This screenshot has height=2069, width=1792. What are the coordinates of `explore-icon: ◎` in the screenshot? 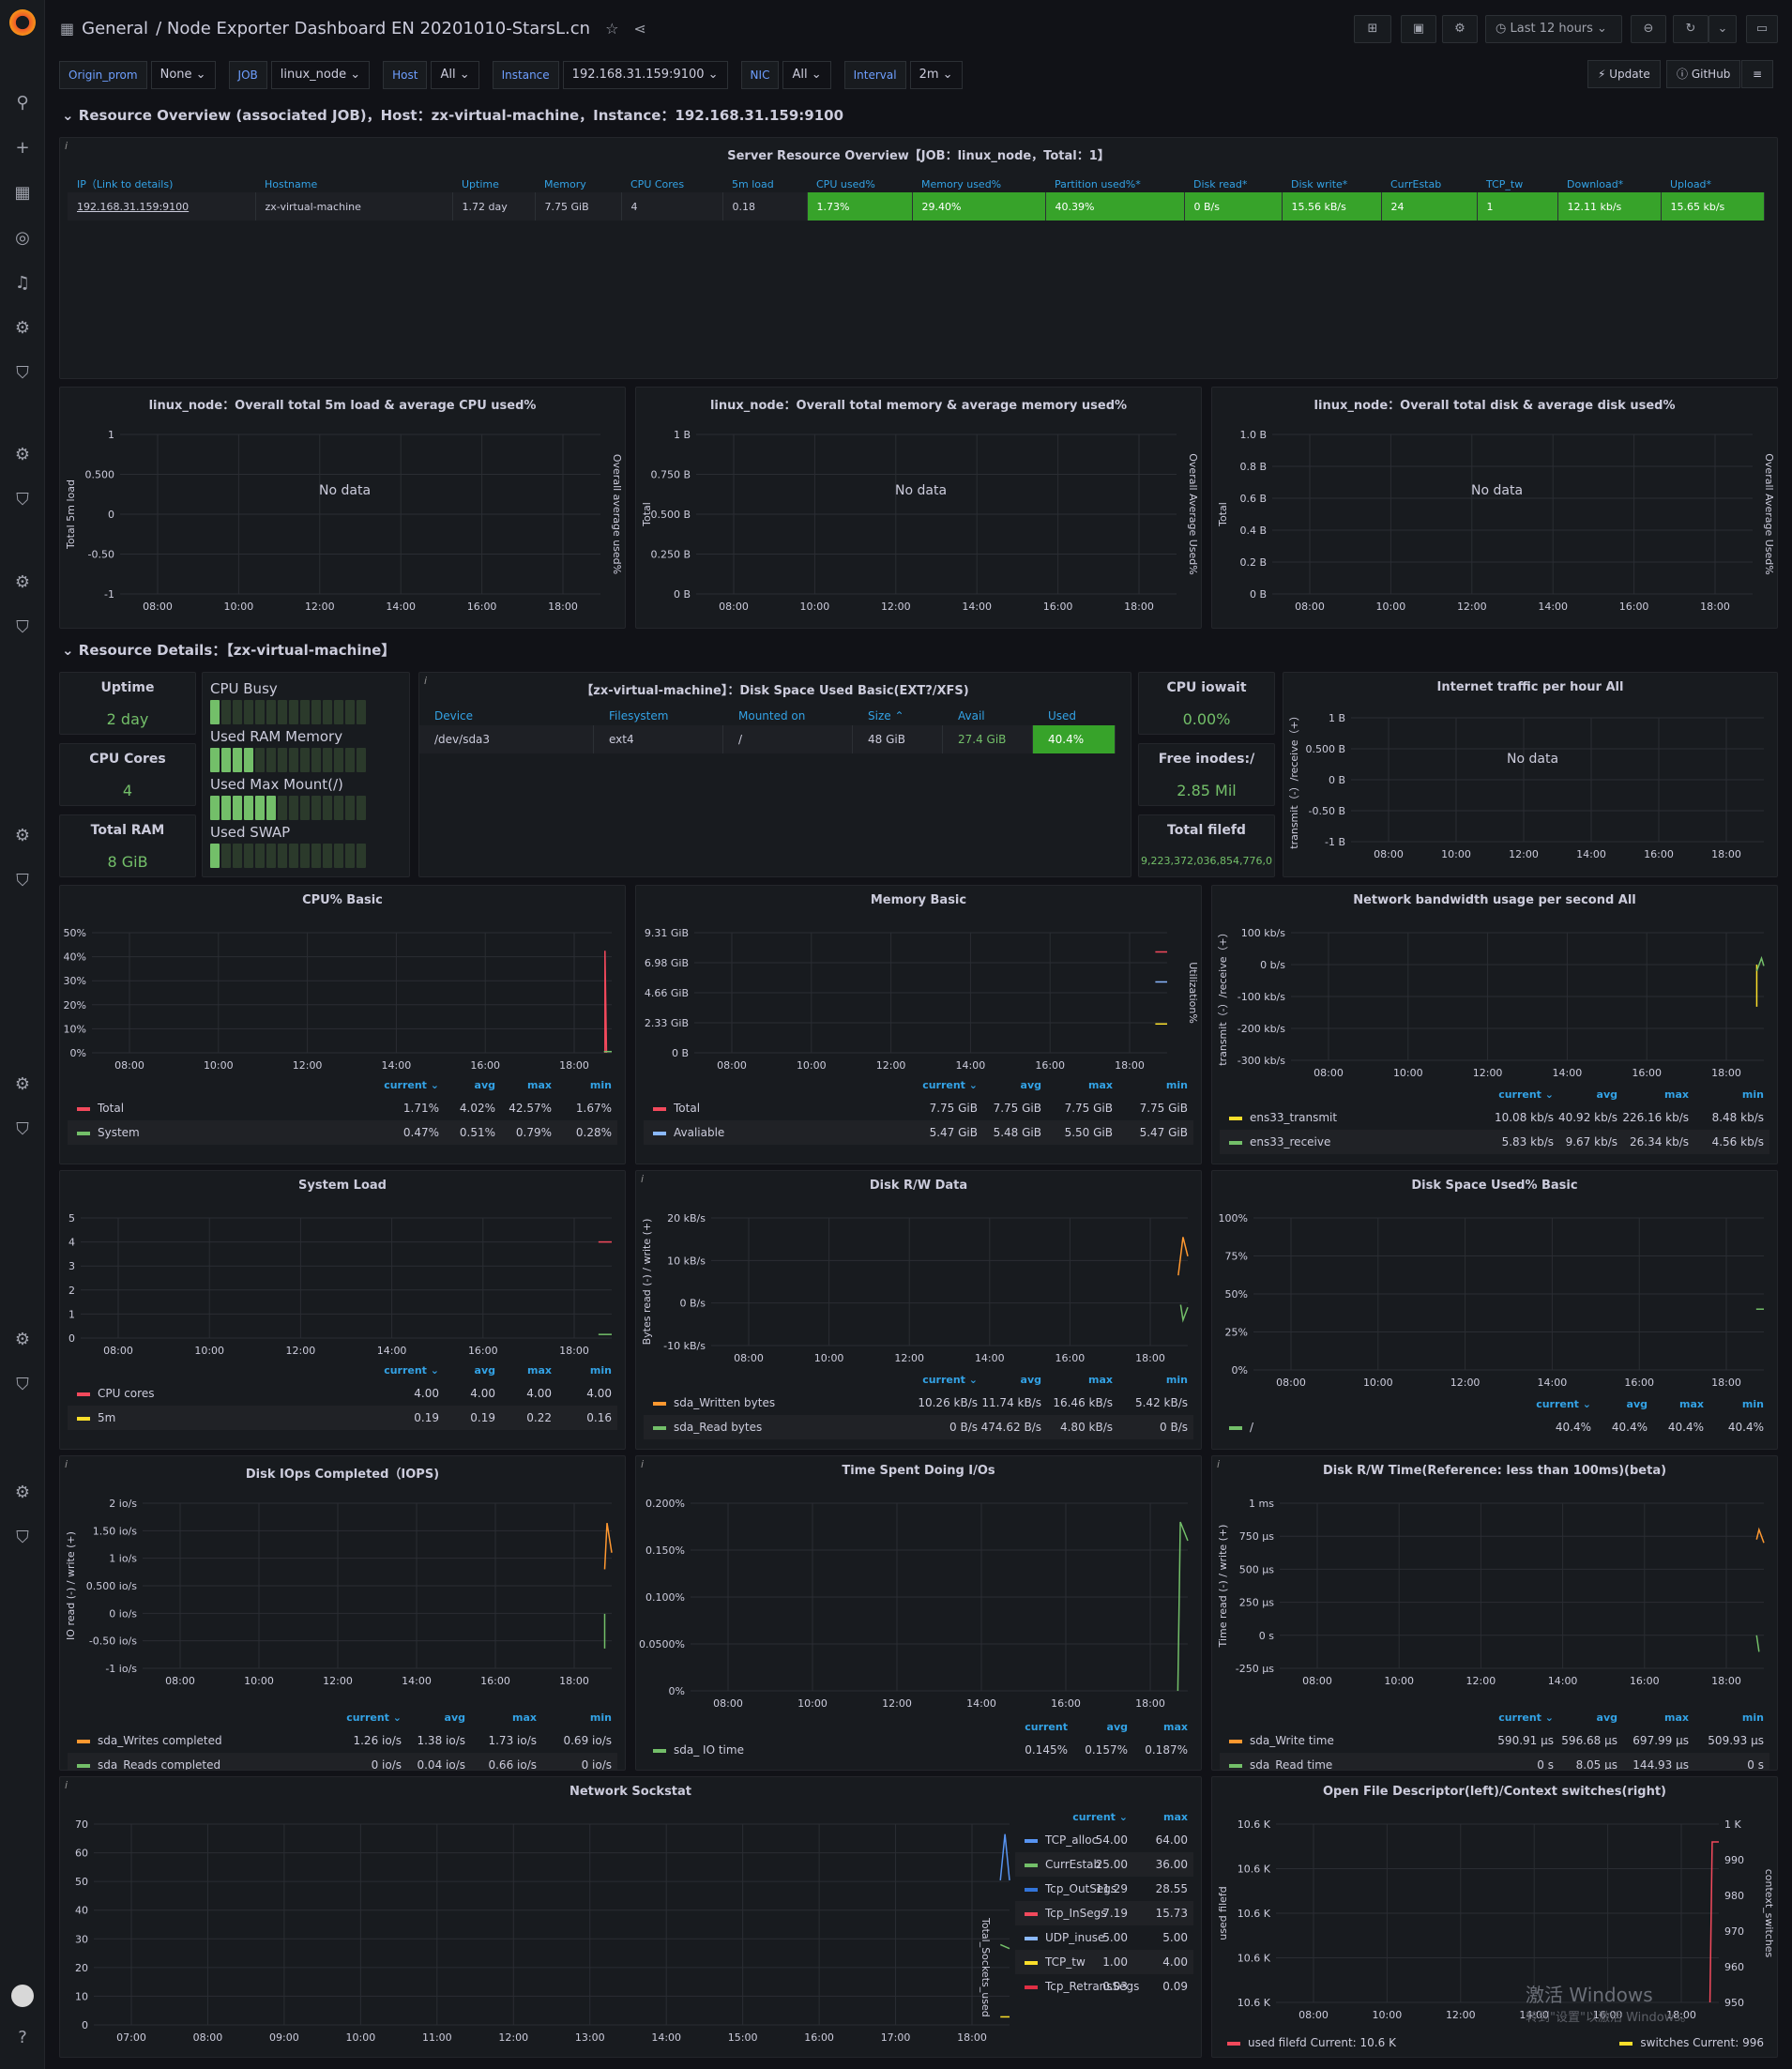 It's located at (22, 238).